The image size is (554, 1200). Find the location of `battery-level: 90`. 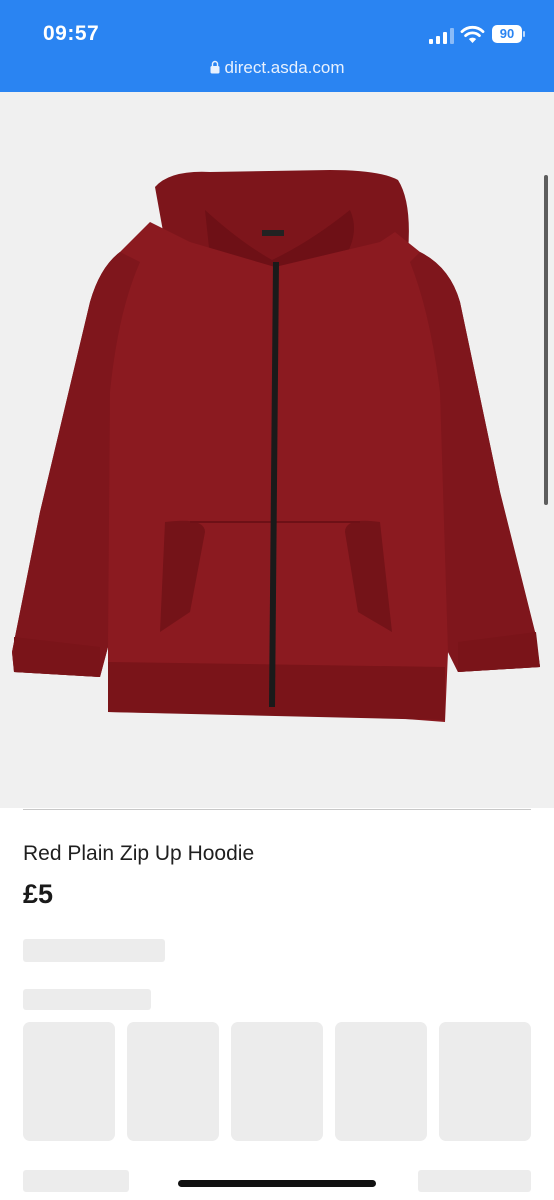

battery-level: 90 is located at coordinates (507, 34).